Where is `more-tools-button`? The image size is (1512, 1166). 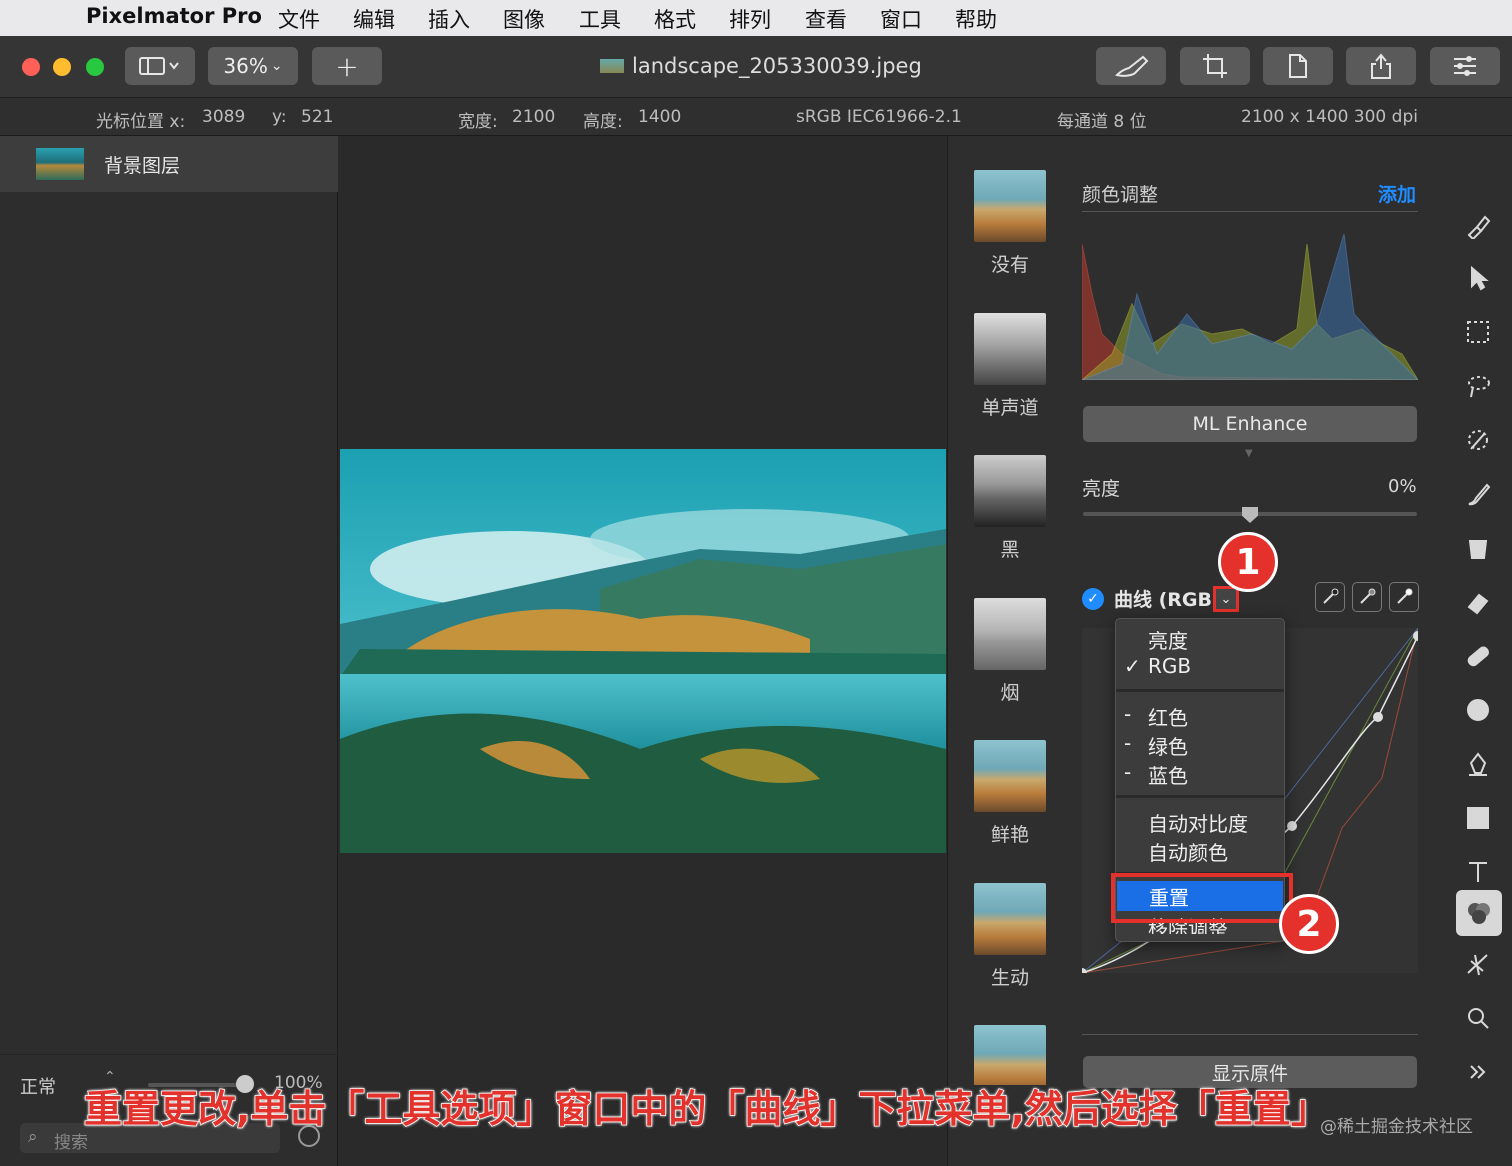 more-tools-button is located at coordinates (1478, 1072).